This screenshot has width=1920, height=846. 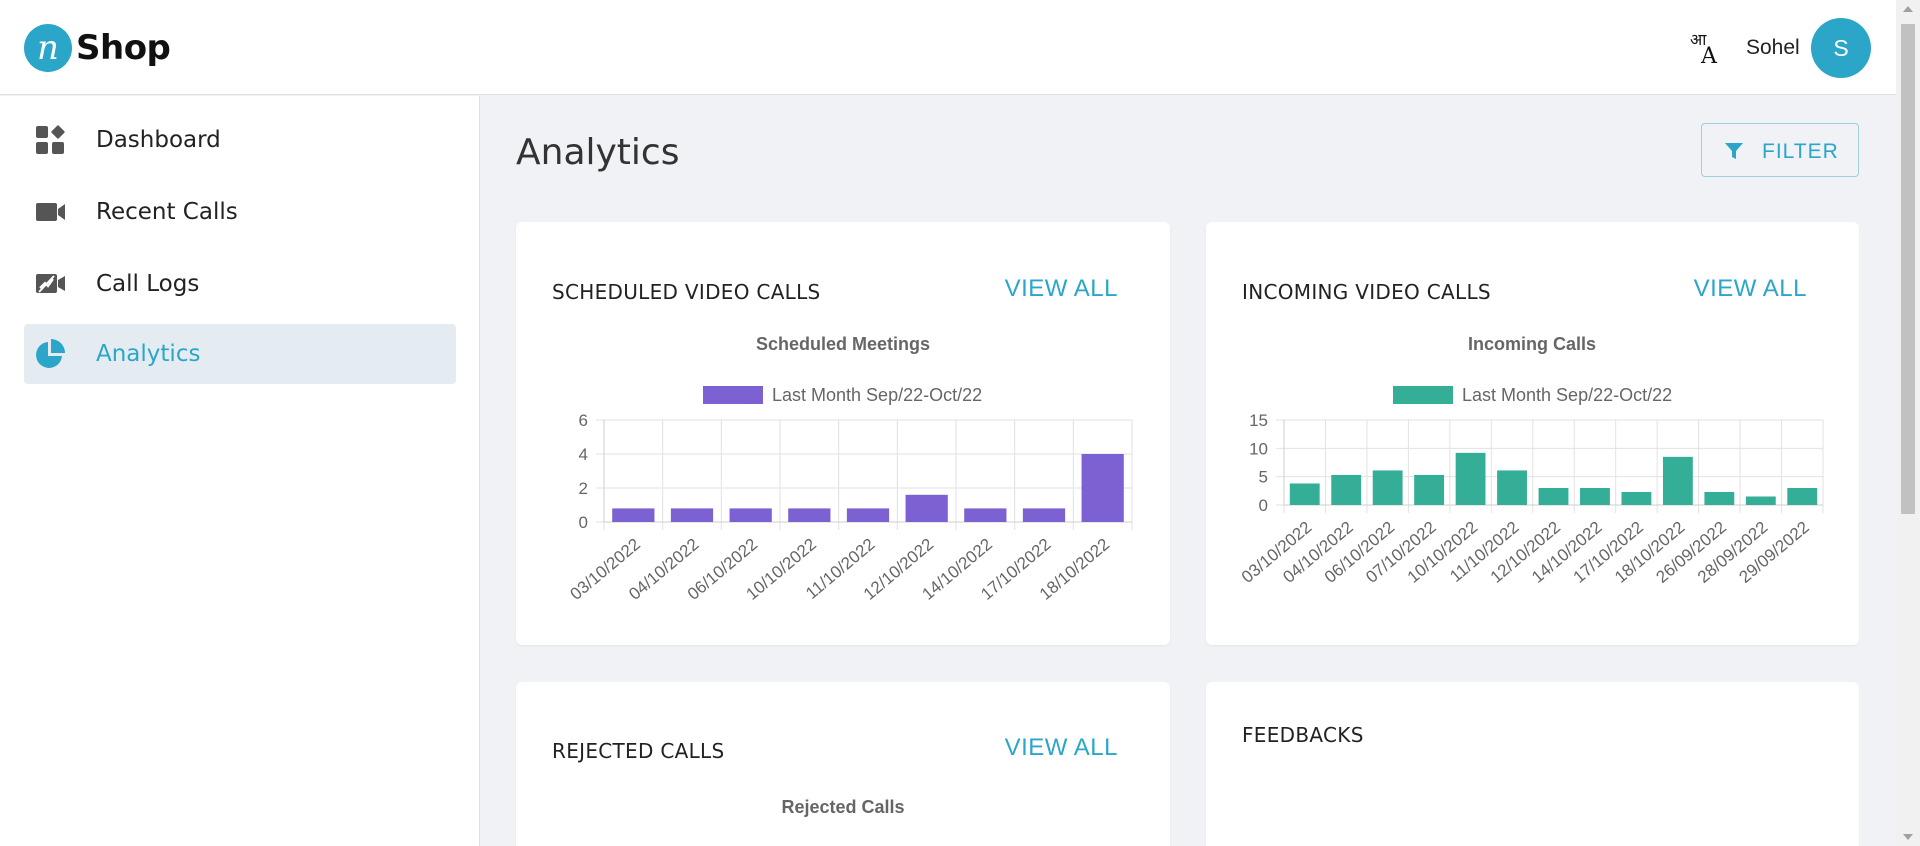 What do you see at coordinates (1258, 420) in the screenshot?
I see `y-tick-label: 15` at bounding box center [1258, 420].